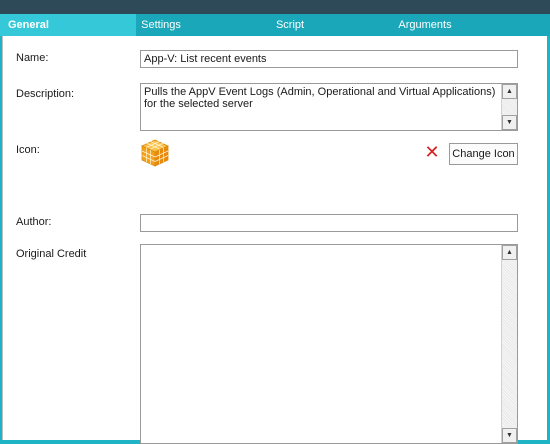 The width and height of the screenshot is (550, 444). I want to click on original-credit-scrollbar: ▲ ▼, so click(509, 344).